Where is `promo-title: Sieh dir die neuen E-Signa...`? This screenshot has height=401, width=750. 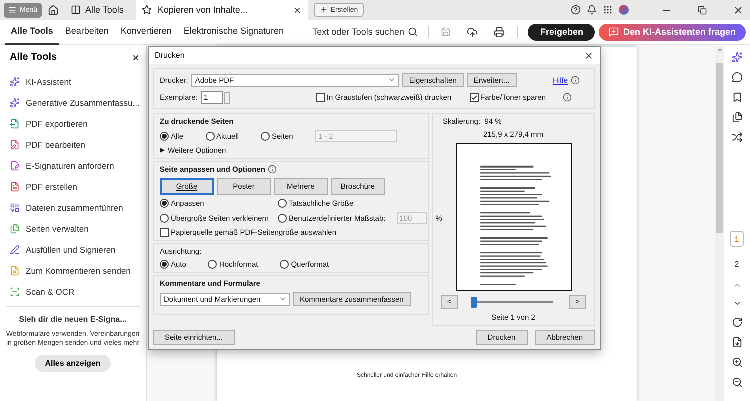
promo-title: Sieh dir die neuen E-Signa... is located at coordinates (73, 319).